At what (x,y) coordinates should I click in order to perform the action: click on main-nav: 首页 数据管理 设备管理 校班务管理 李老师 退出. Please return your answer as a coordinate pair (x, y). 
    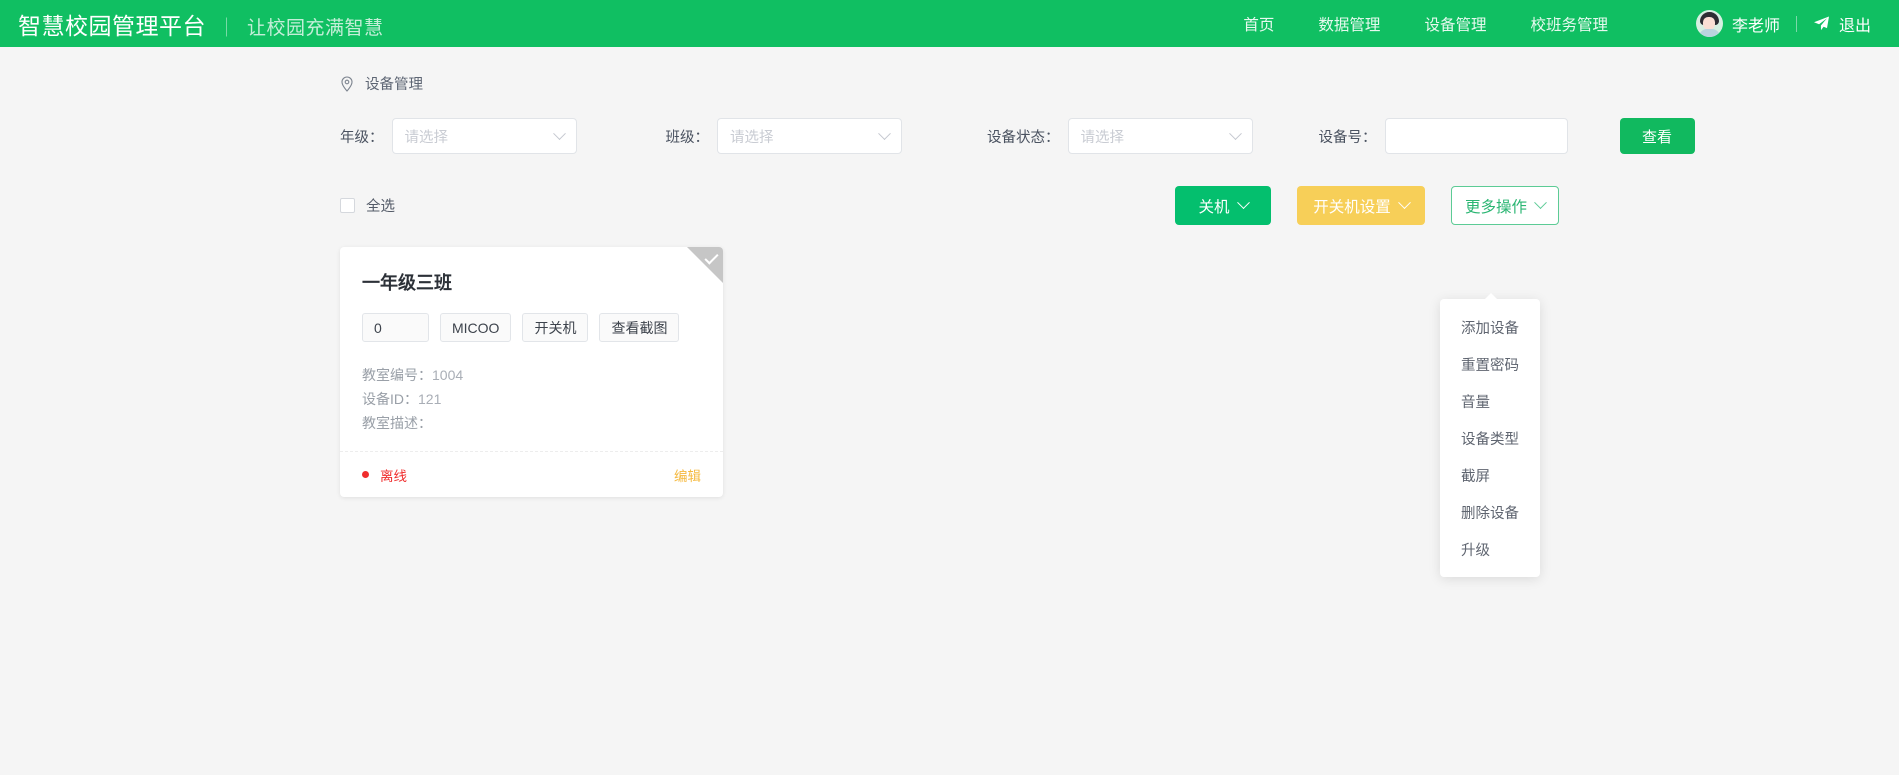
    Looking at the image, I should click on (1552, 23).